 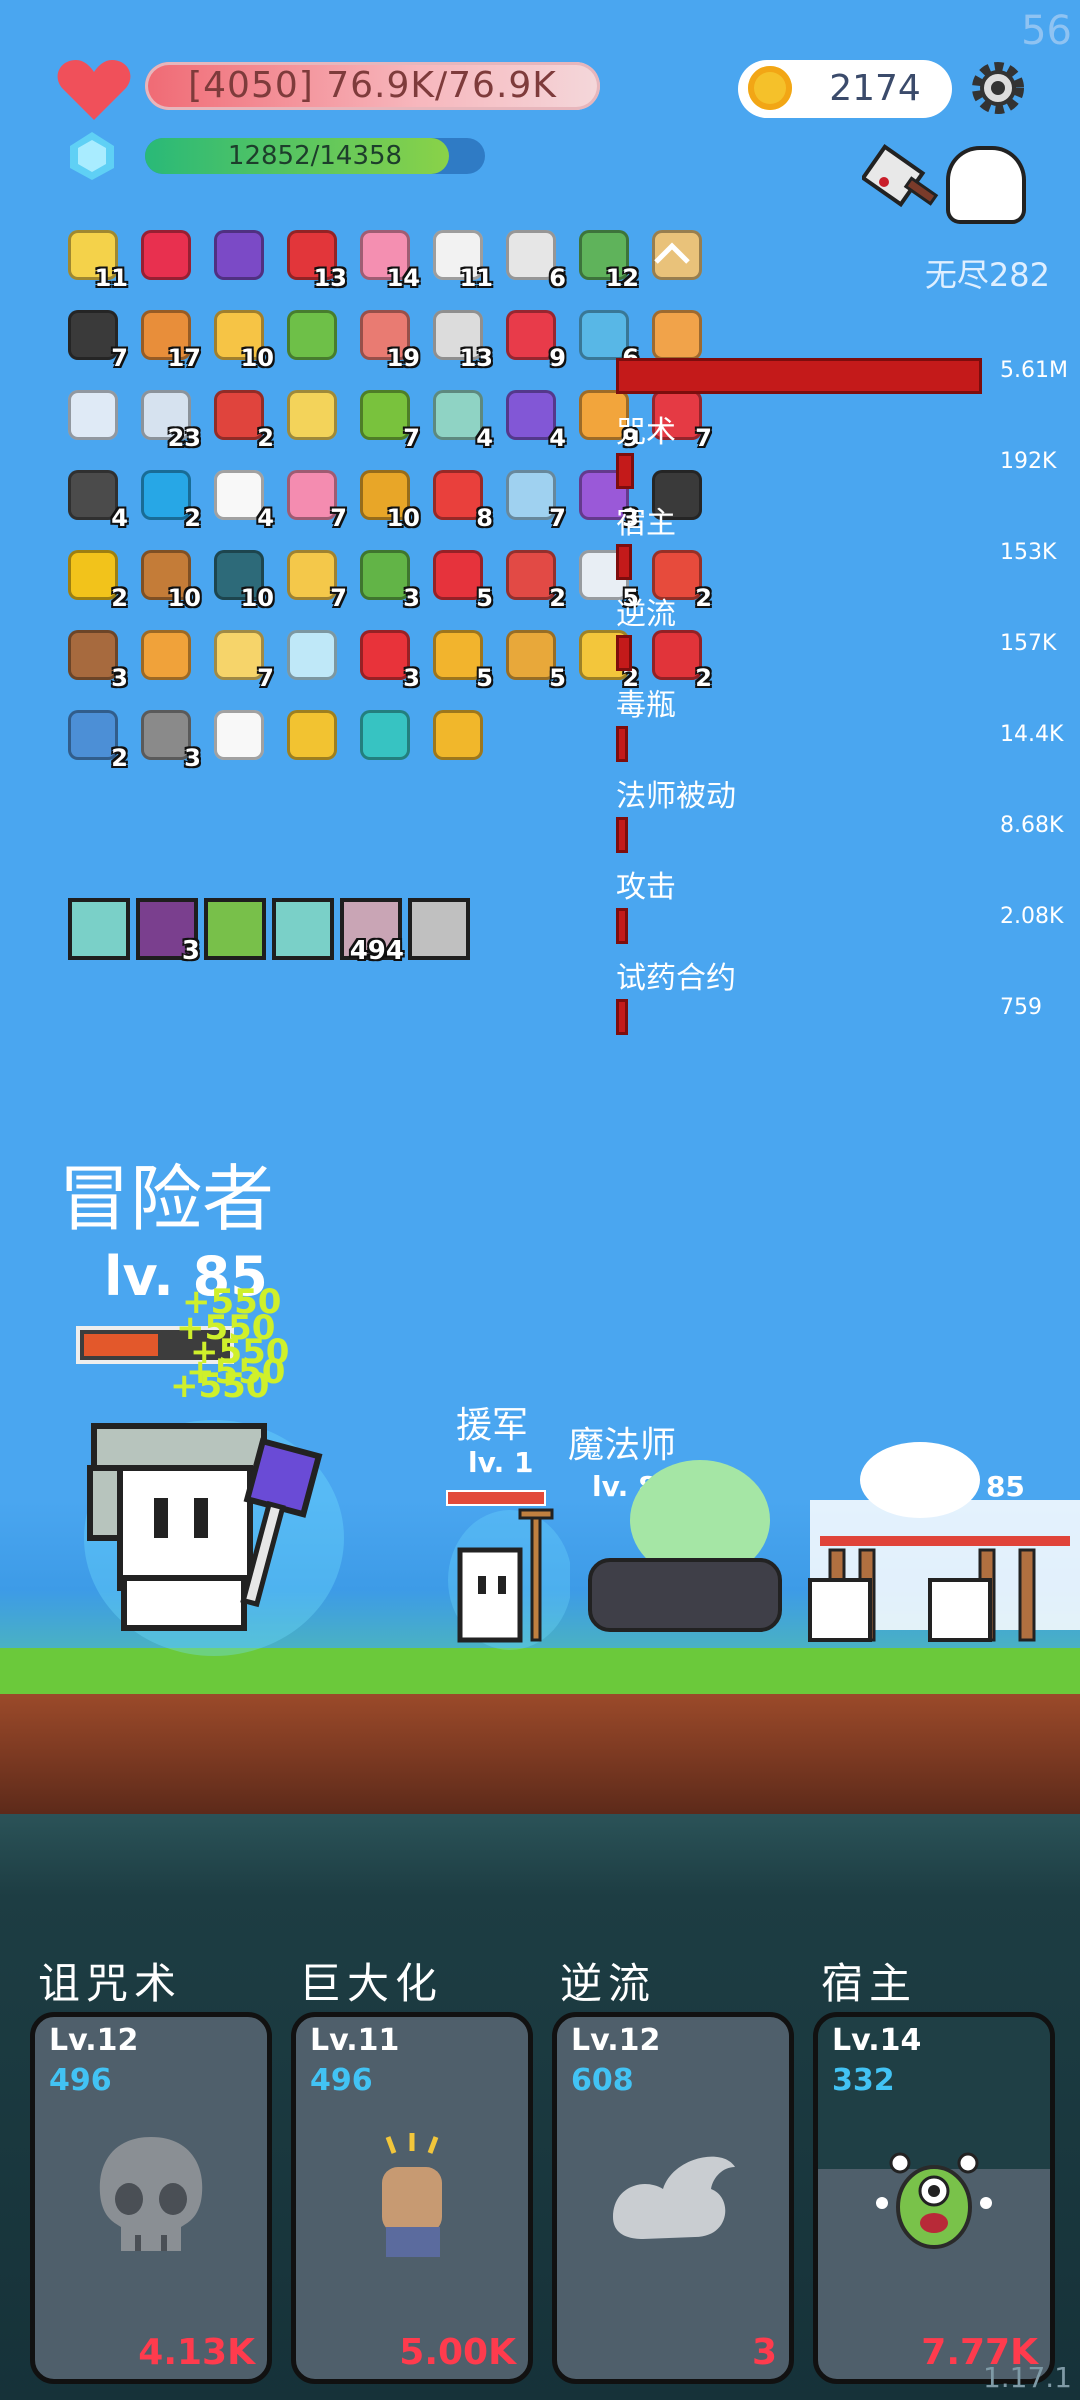 I want to click on skill-card: Lv.11 496 5.00K, so click(x=412, y=2198).